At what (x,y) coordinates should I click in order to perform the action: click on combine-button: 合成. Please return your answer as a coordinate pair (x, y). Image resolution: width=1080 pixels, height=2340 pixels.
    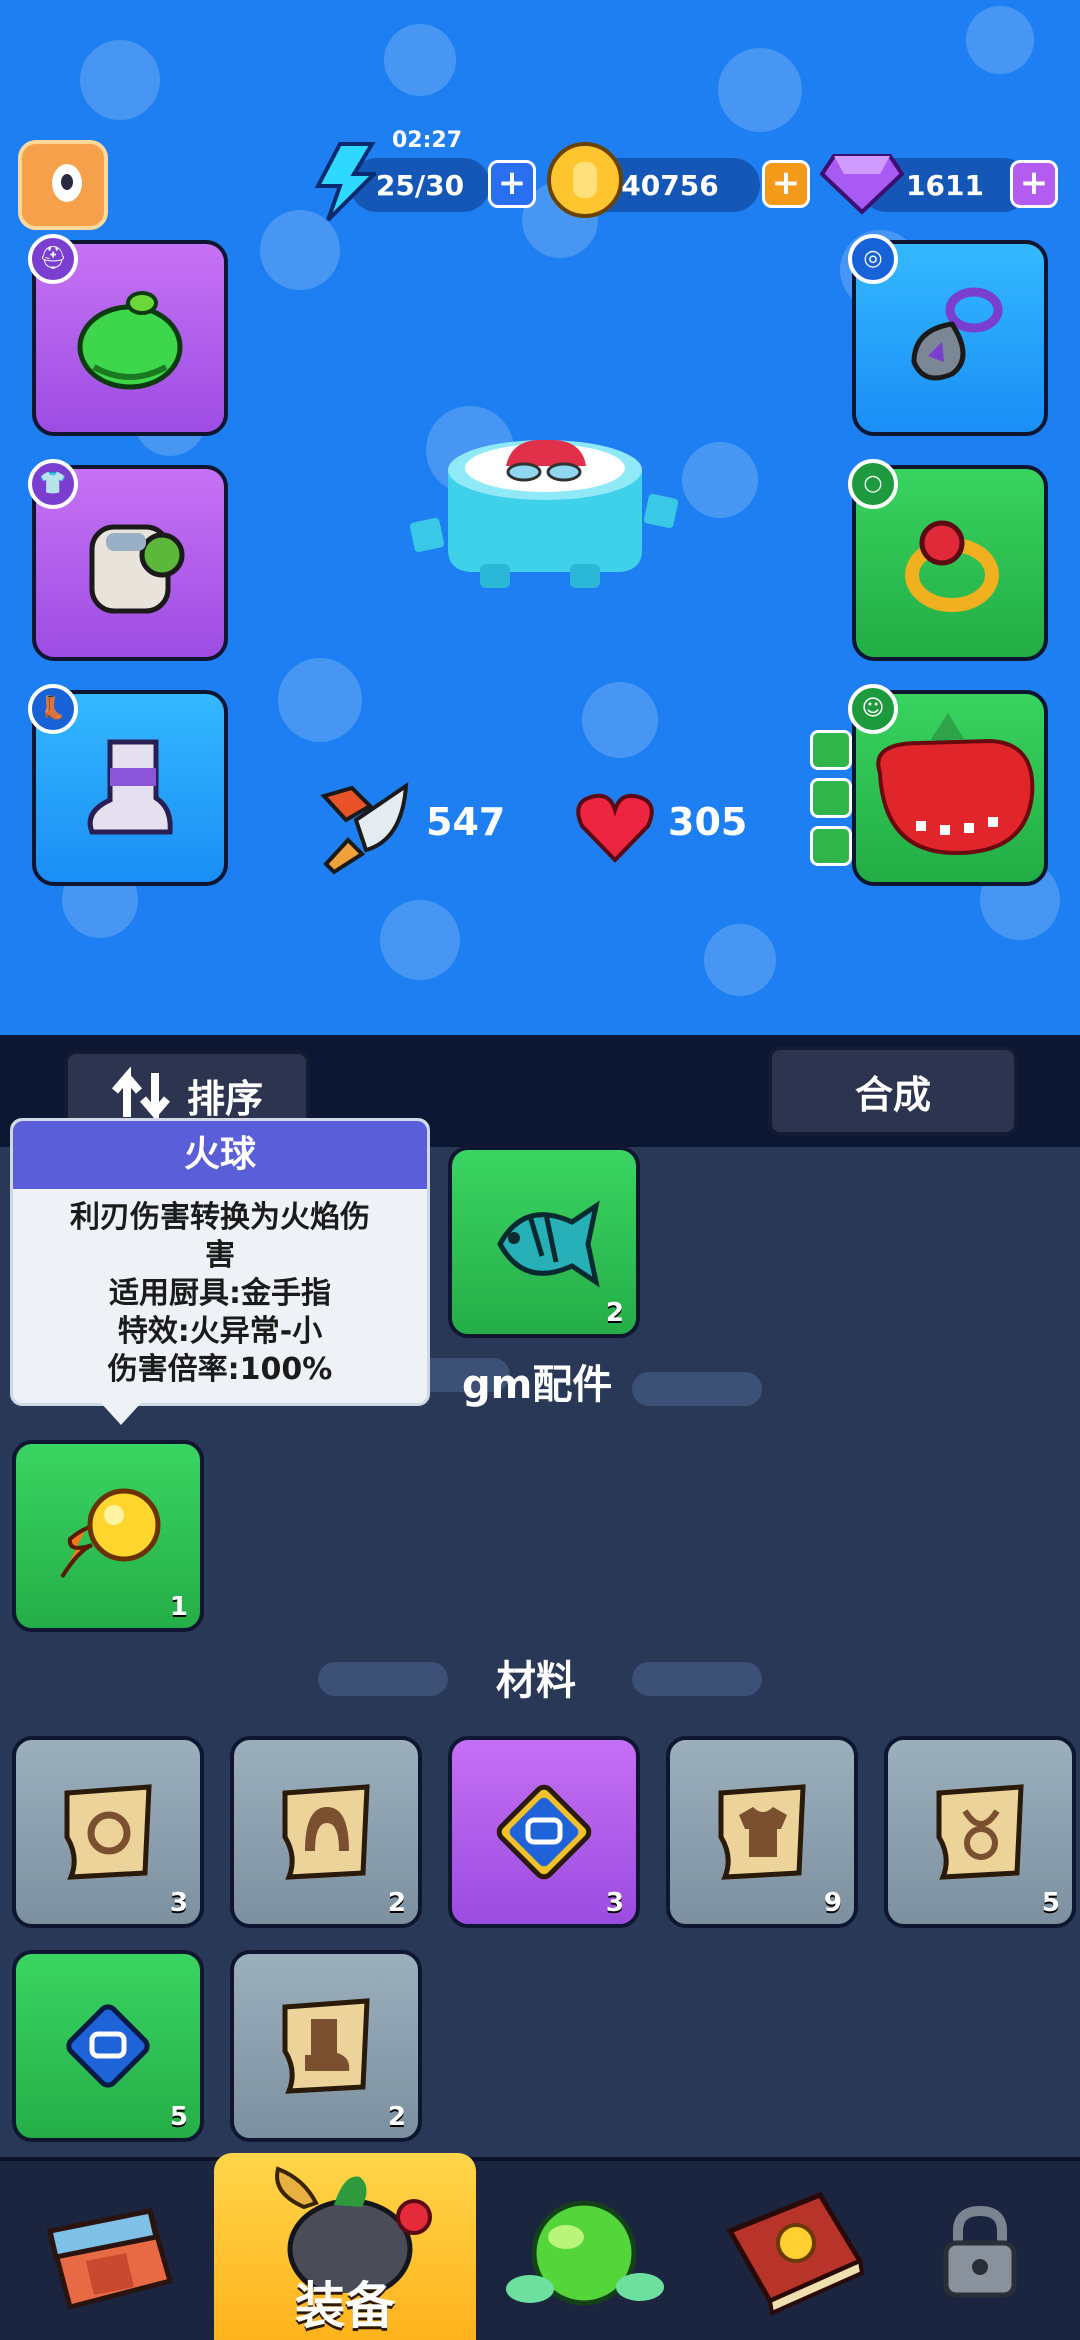
    Looking at the image, I should click on (893, 1091).